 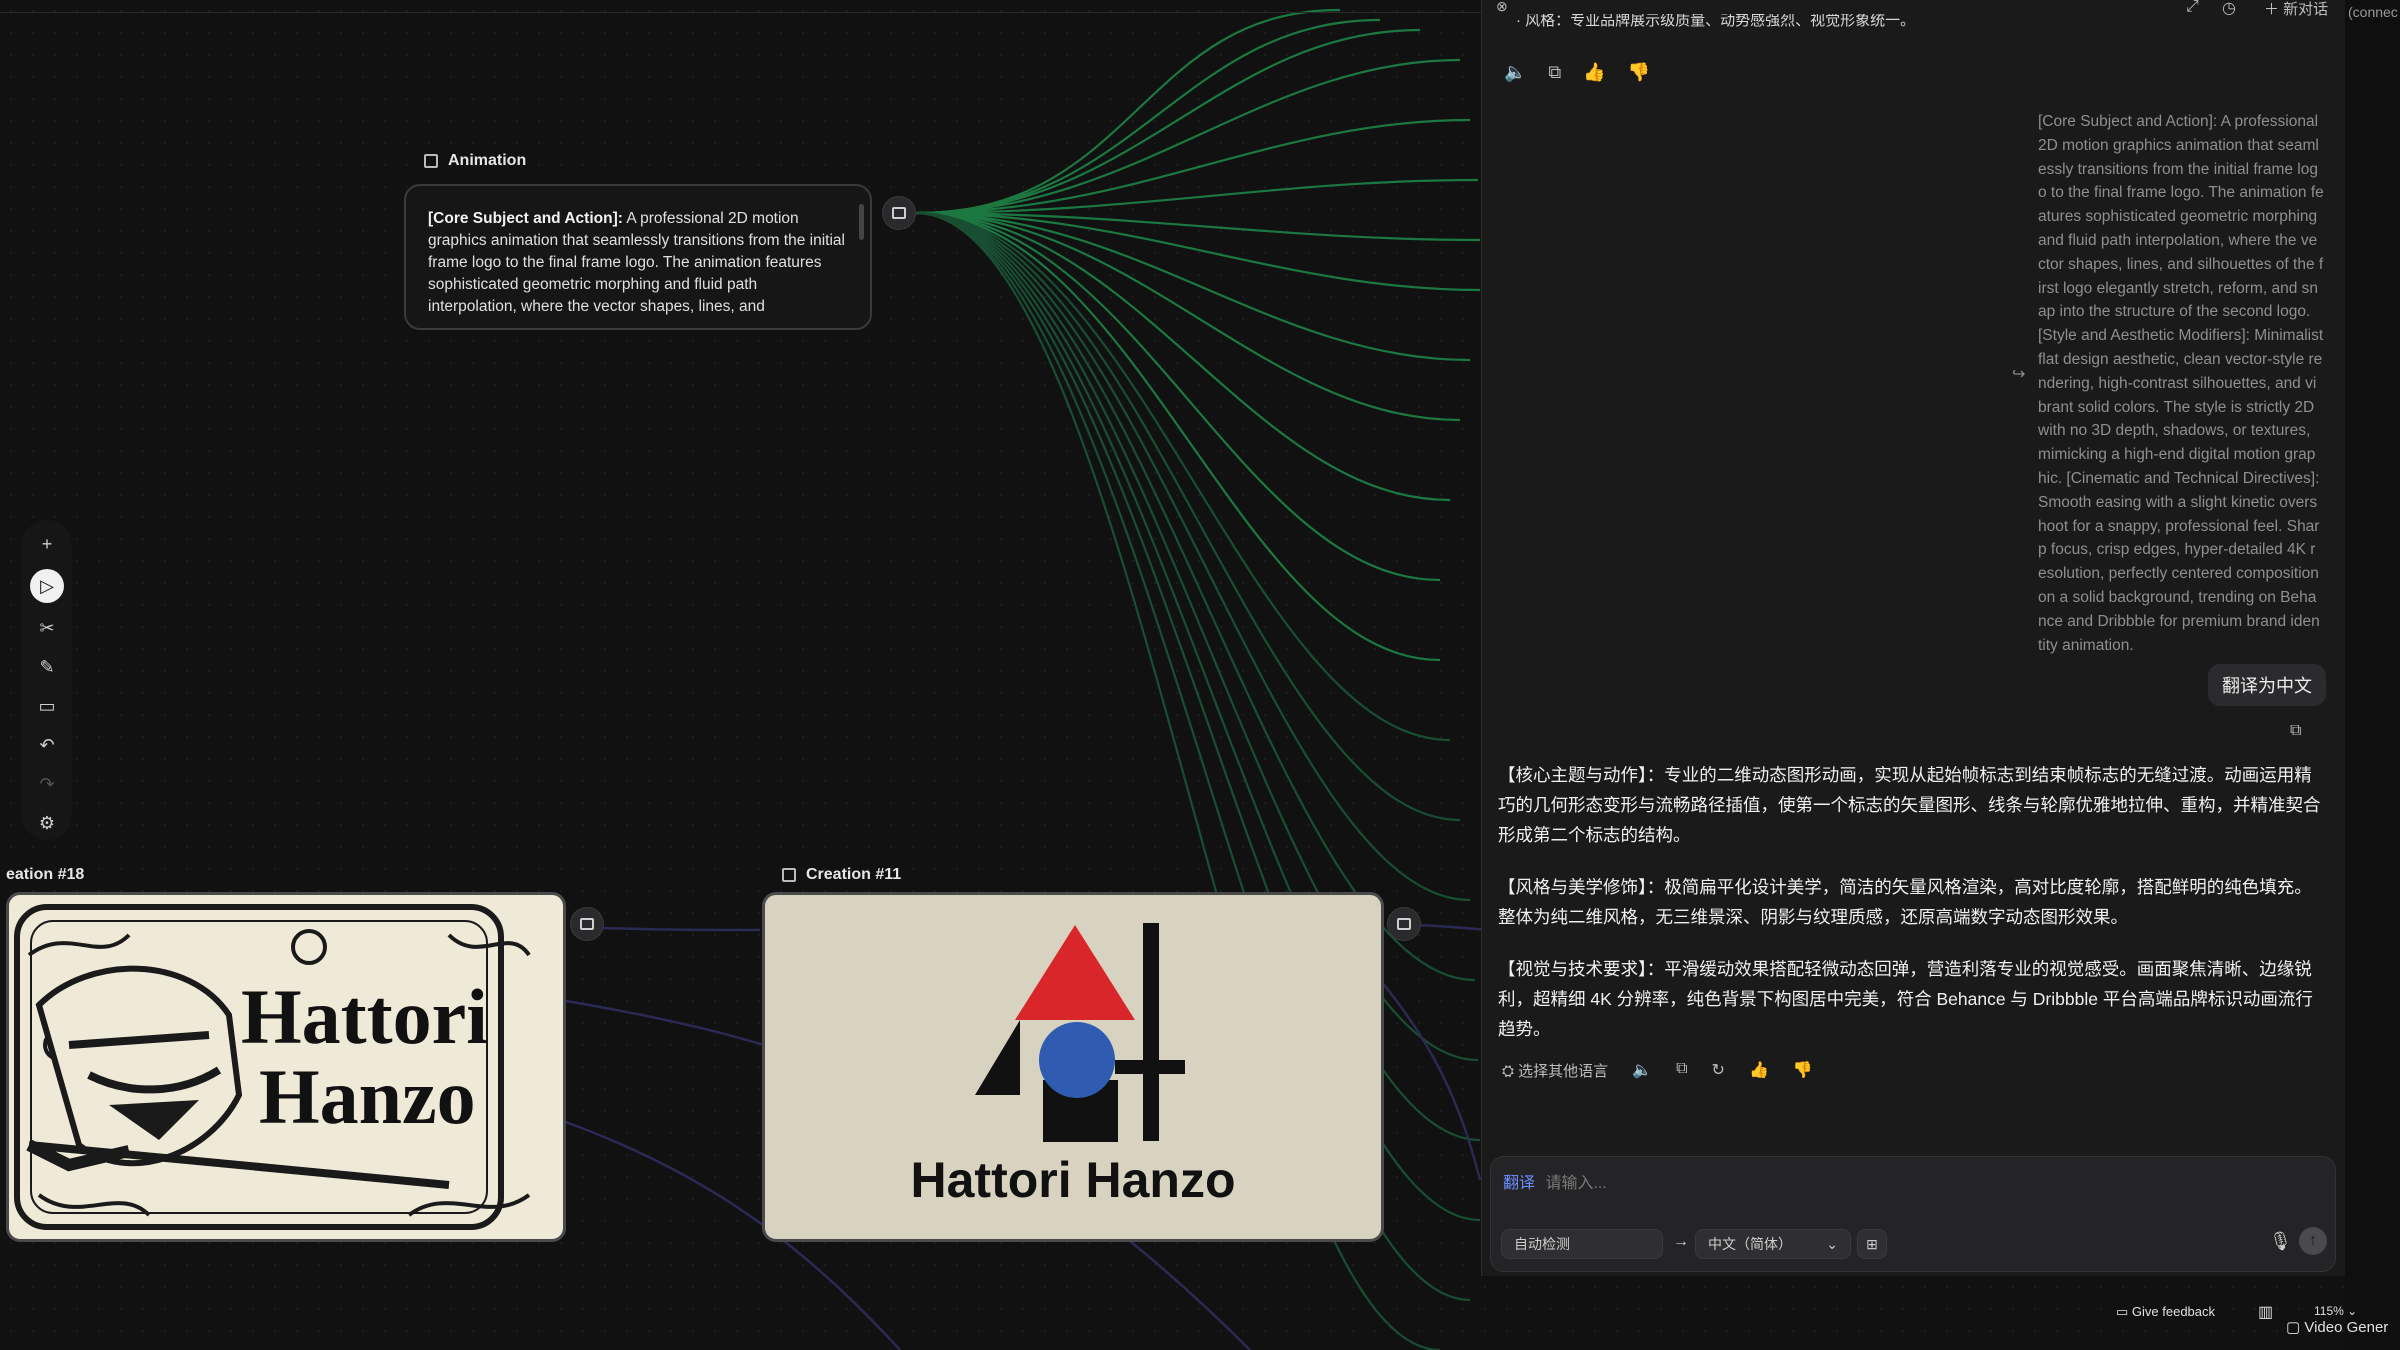 I want to click on right-edge, so click(x=2372, y=675).